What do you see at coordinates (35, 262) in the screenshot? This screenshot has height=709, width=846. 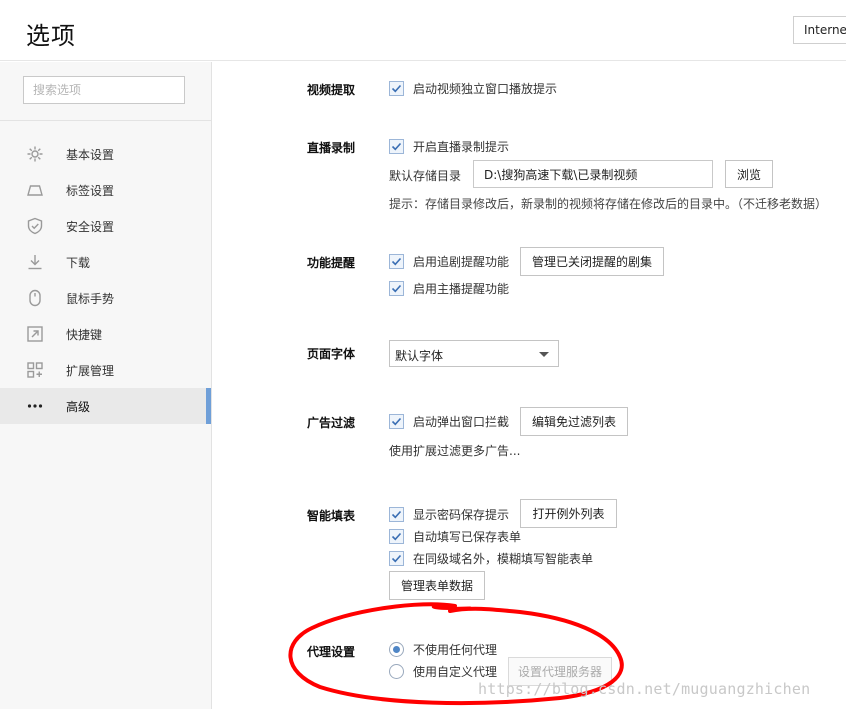 I see `download-icon` at bounding box center [35, 262].